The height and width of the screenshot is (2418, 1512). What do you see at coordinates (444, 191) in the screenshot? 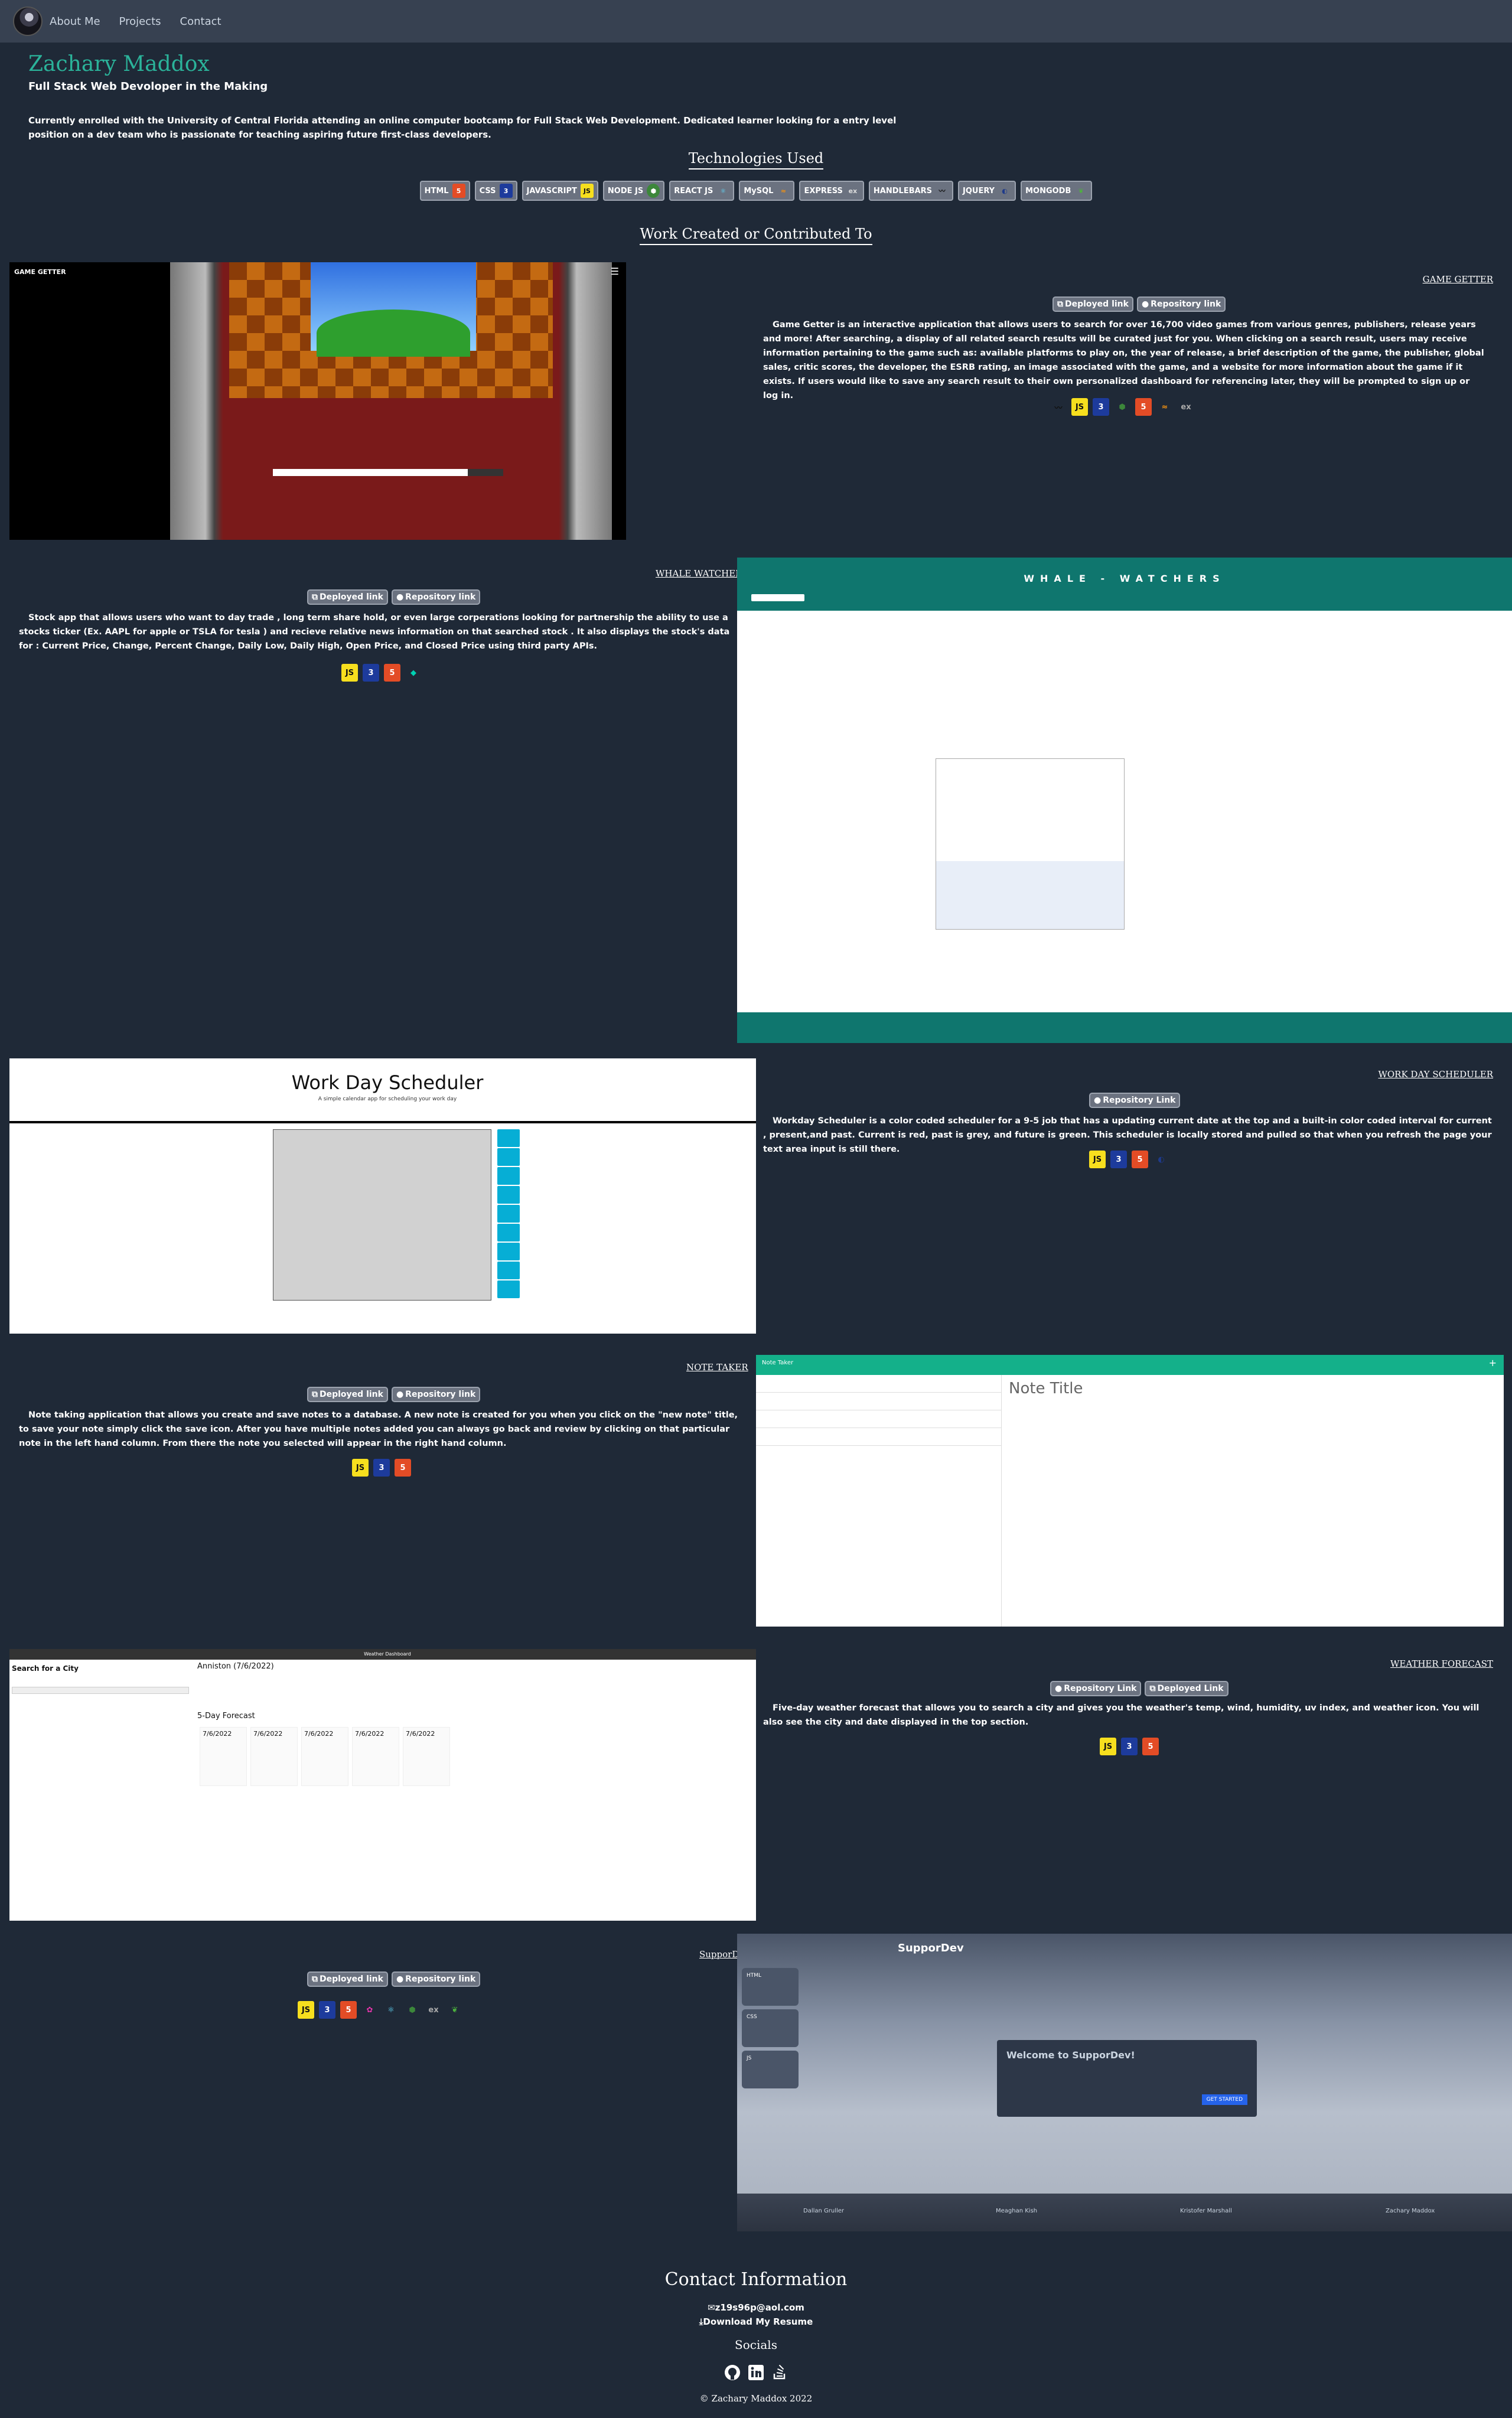
I see `tech-badge-html: HTML 5` at bounding box center [444, 191].